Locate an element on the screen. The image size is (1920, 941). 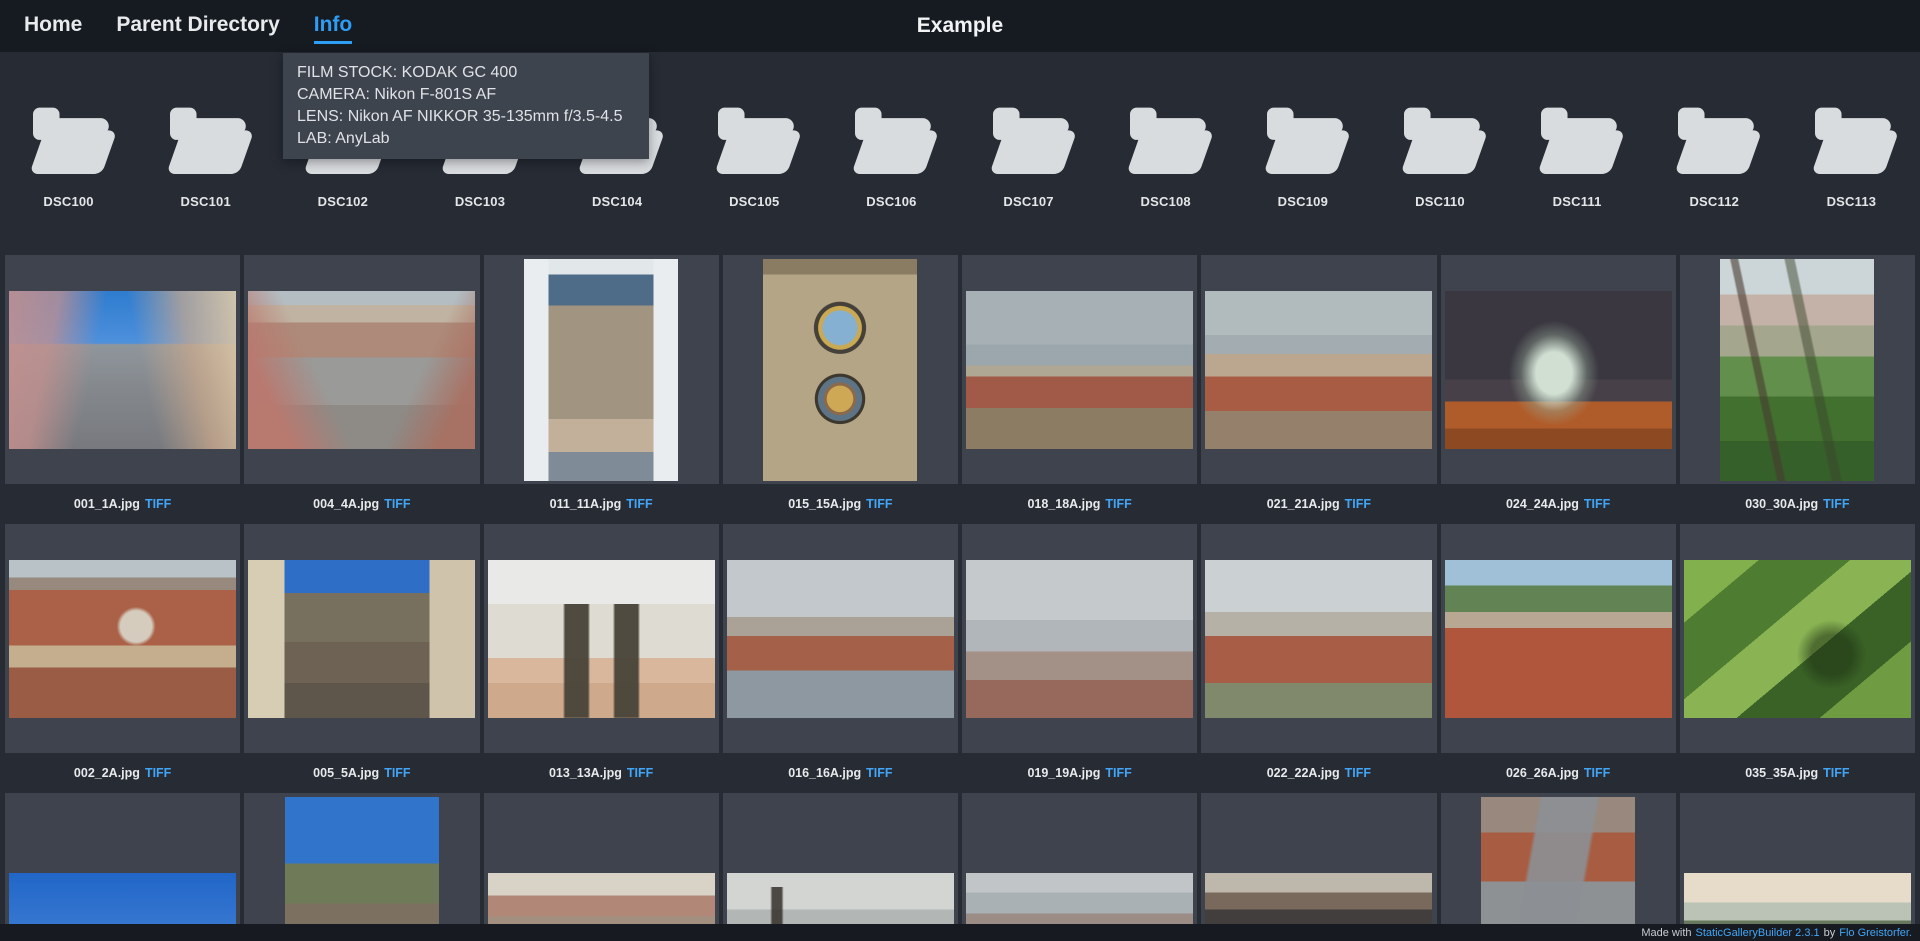
gallery-cell: 016_16A.jpg TIFF is located at coordinates (840, 658).